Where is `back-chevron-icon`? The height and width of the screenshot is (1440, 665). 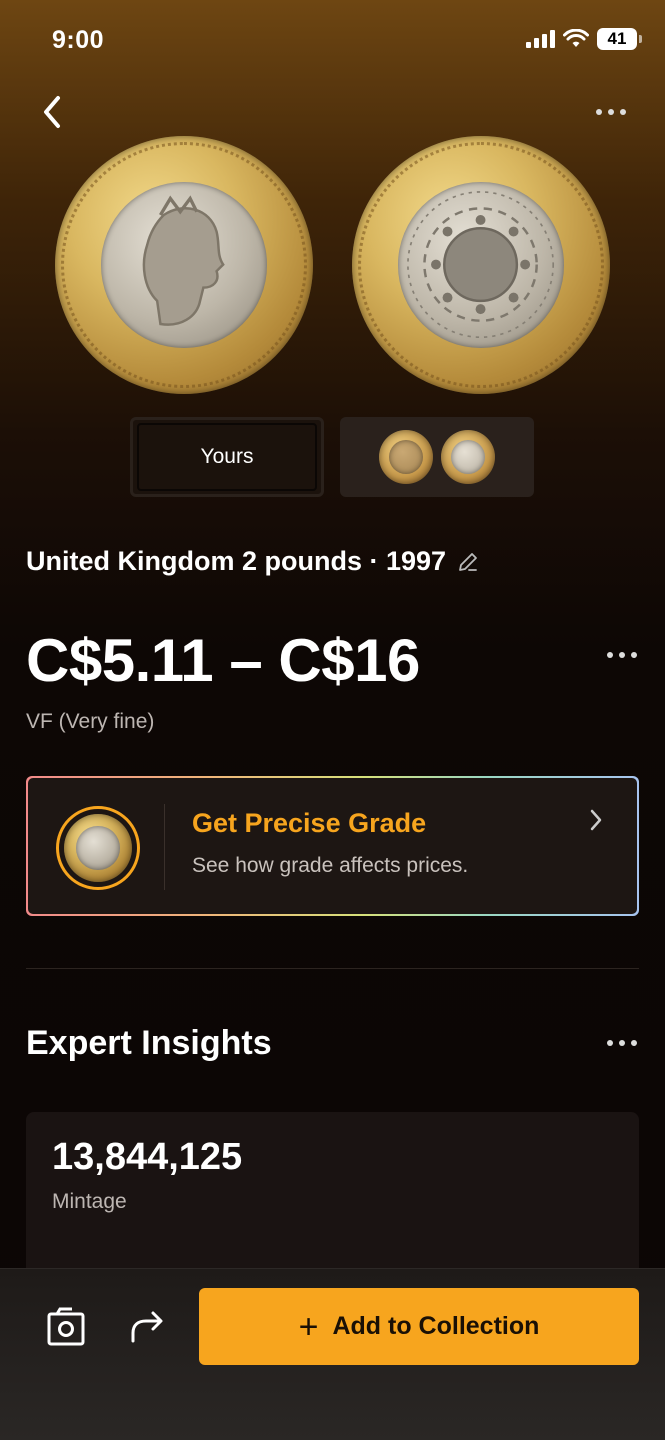
back-chevron-icon is located at coordinates (52, 112).